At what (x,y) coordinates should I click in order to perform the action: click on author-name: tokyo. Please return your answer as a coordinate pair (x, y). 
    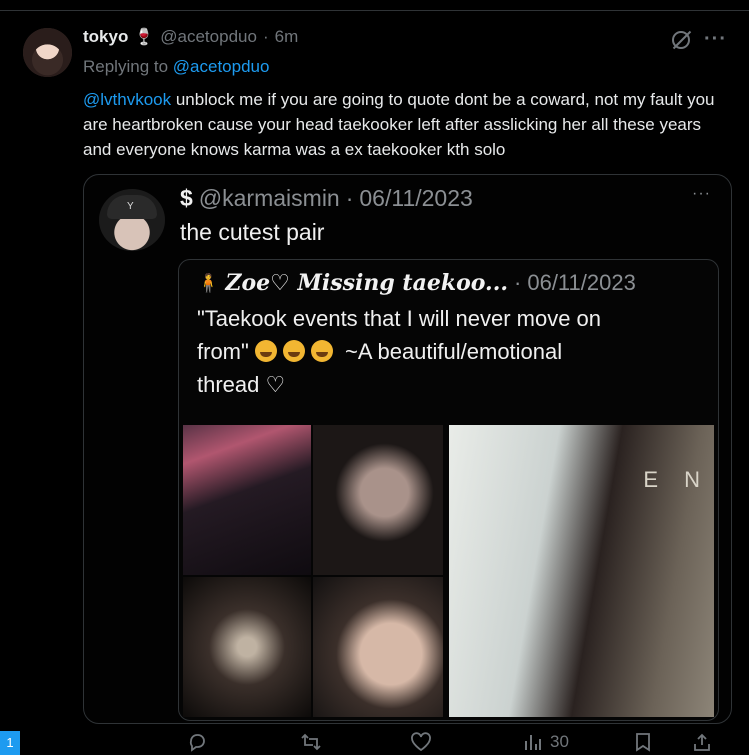
    Looking at the image, I should click on (105, 37).